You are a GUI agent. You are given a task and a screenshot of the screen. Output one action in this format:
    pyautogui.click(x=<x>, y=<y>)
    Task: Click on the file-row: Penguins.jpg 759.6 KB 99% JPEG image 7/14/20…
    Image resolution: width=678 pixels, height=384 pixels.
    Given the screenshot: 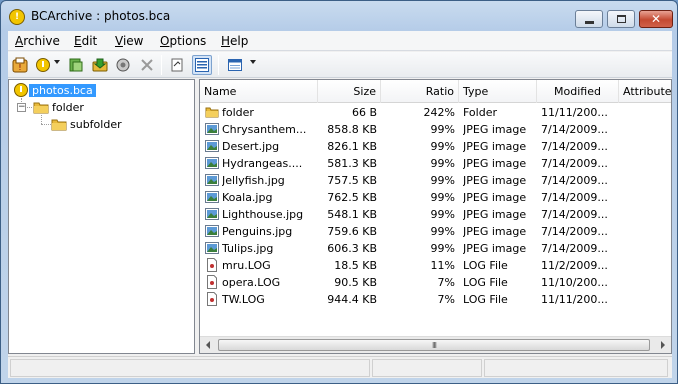 What is the action you would take?
    pyautogui.click(x=435, y=231)
    